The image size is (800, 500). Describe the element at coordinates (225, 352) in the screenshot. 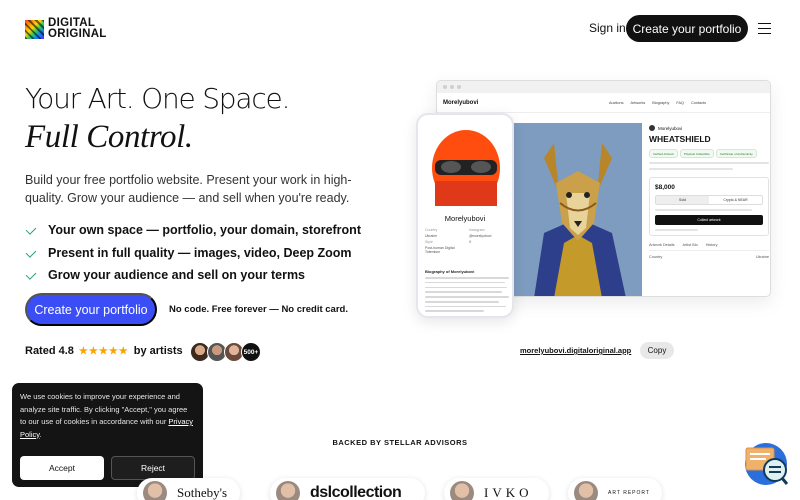

I see `artist-avatars: 500+` at that location.